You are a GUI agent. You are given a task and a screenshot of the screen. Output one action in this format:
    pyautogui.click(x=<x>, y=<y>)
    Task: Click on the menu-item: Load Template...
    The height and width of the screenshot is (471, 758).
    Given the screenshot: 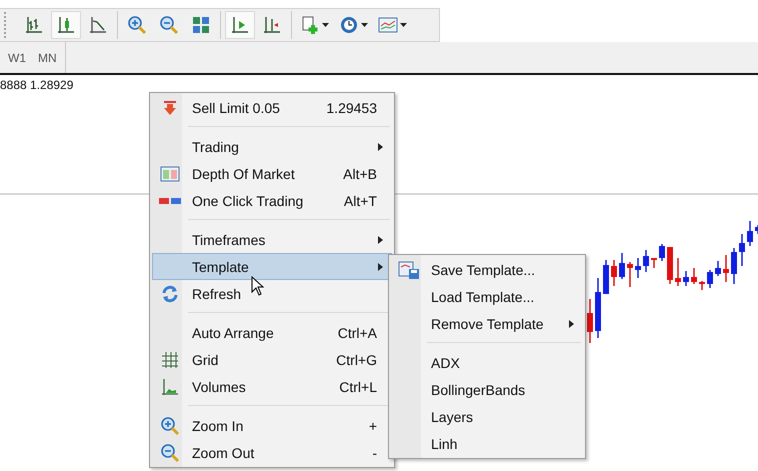 What is the action you would take?
    pyautogui.click(x=487, y=296)
    